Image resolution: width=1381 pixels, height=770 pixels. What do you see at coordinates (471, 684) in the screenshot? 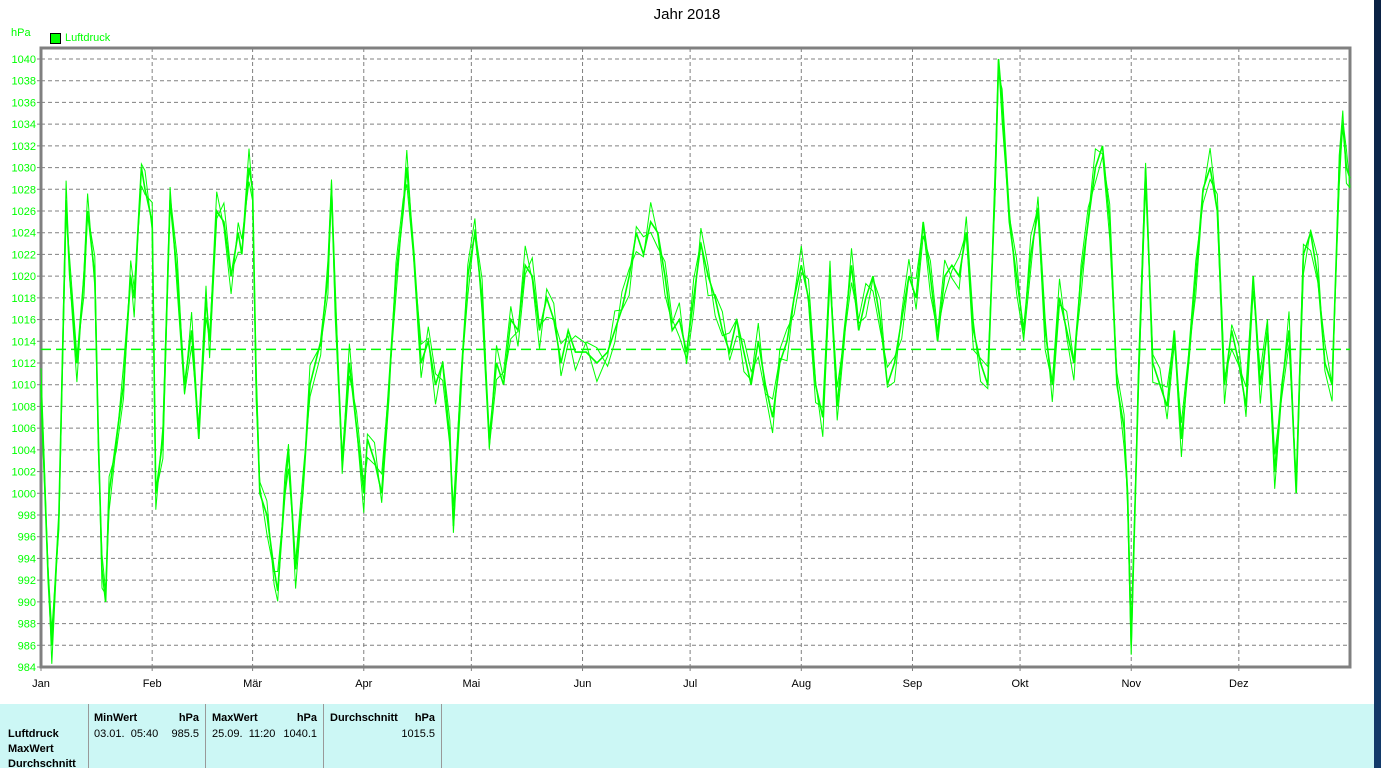
I see `x-tick-label: Mai` at bounding box center [471, 684].